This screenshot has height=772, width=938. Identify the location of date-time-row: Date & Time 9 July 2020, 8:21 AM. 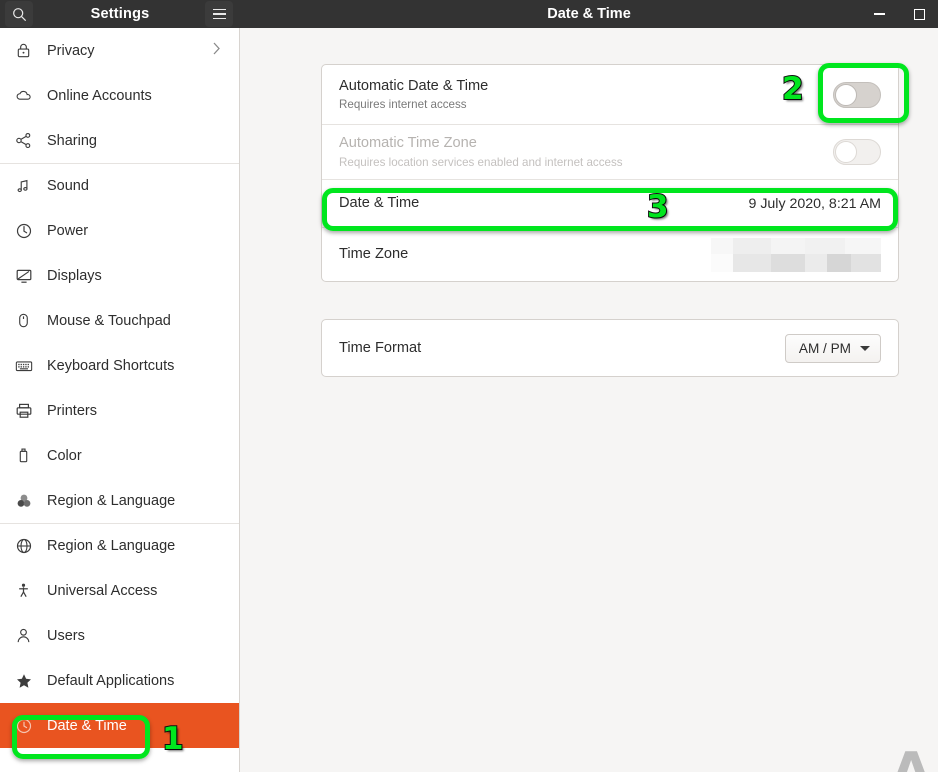
(610, 203).